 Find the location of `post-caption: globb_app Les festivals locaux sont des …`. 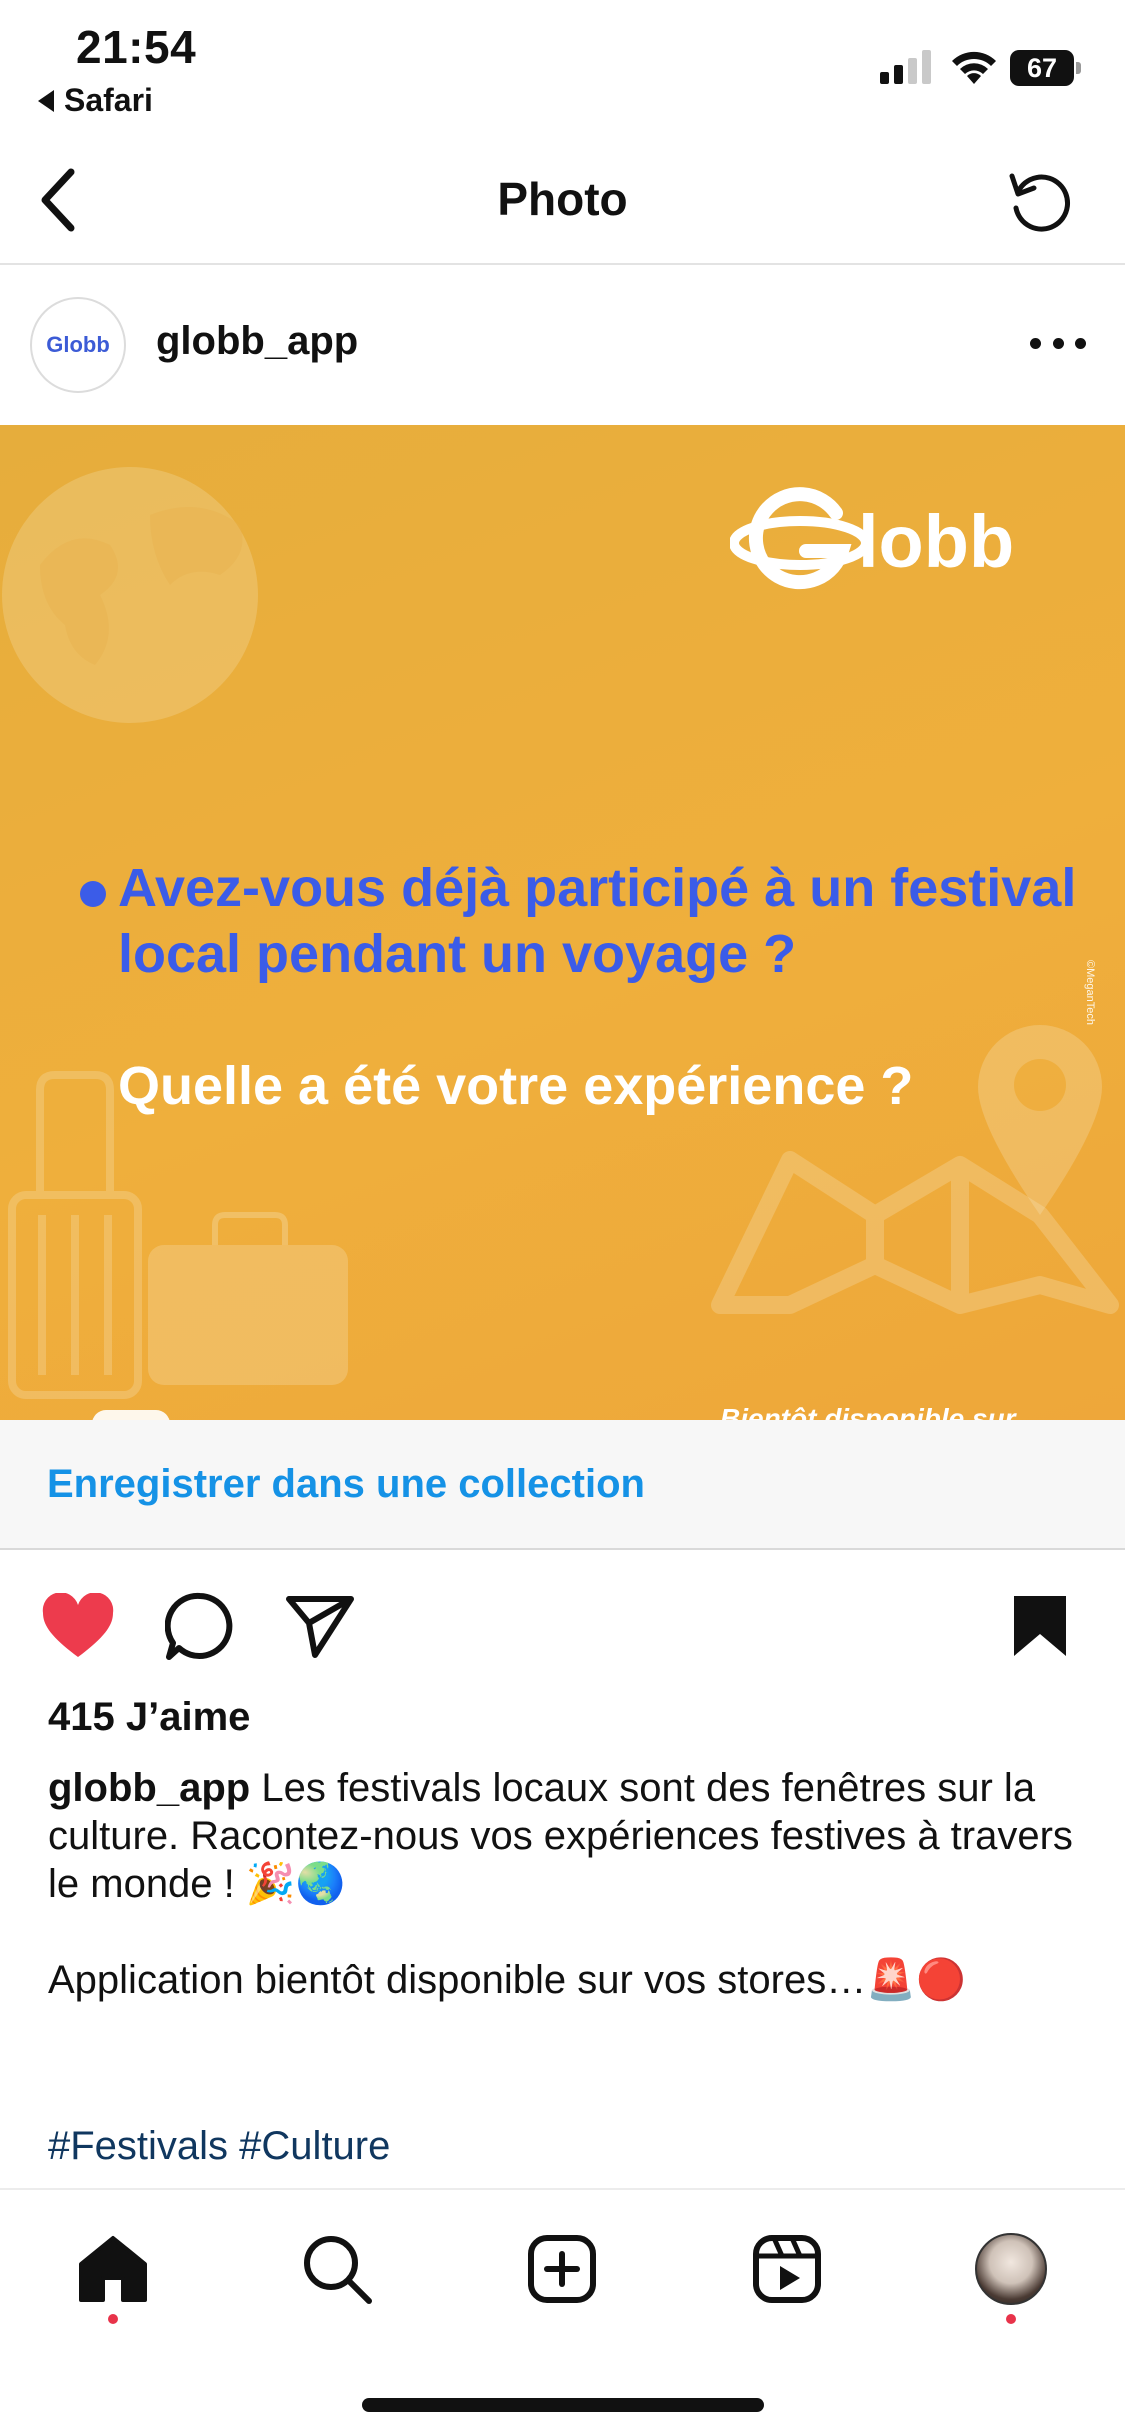

post-caption: globb_app Les festivals locaux sont des … is located at coordinates (568, 1884).